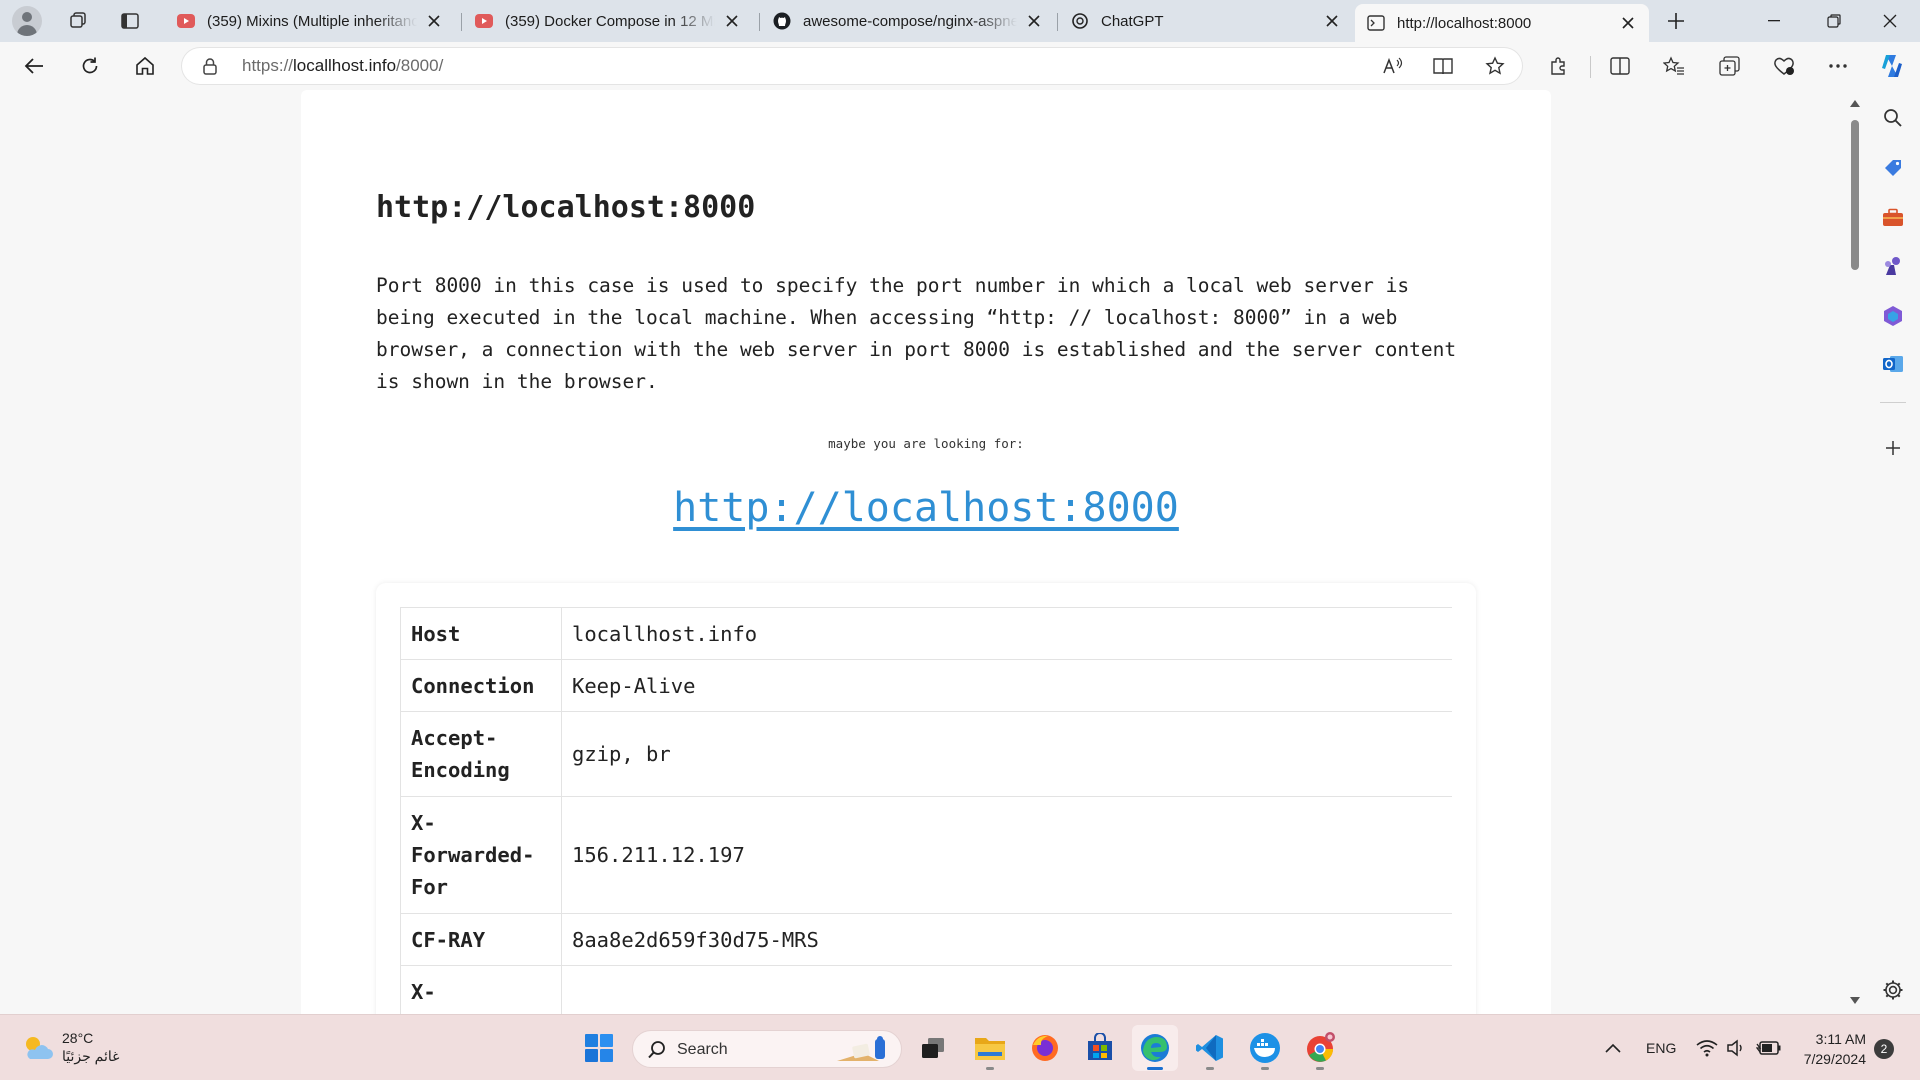 The width and height of the screenshot is (1920, 1080). Describe the element at coordinates (1155, 1048) in the screenshot. I see `edge-browser-icon` at that location.